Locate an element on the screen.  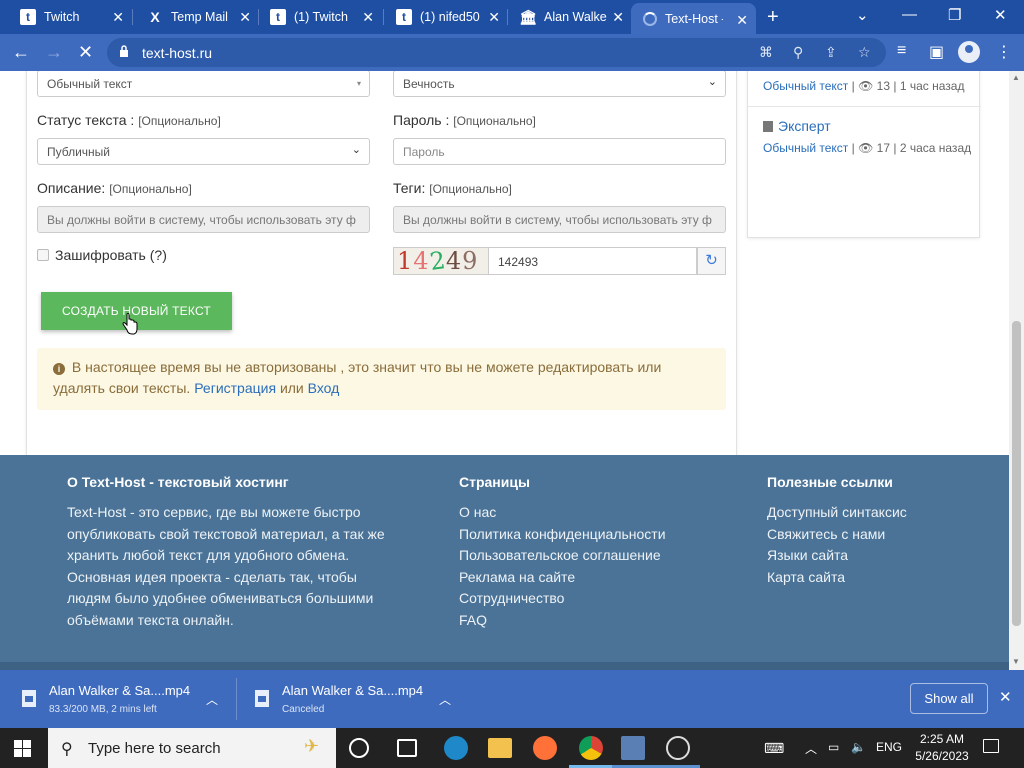
tags-label: Теги: [Опционально] is located at coordinates (452, 188).